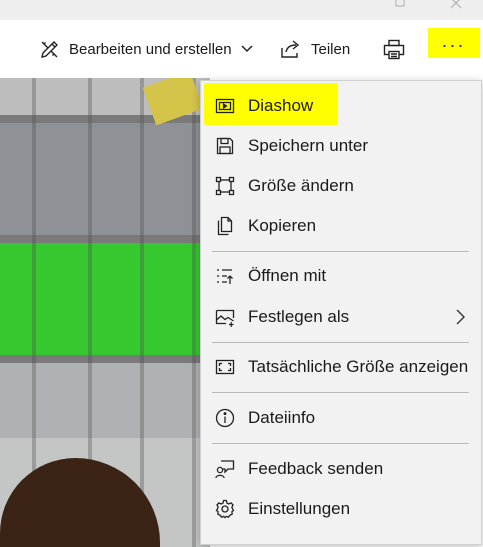 The image size is (483, 547). Describe the element at coordinates (225, 509) in the screenshot. I see `settings-icon` at that location.